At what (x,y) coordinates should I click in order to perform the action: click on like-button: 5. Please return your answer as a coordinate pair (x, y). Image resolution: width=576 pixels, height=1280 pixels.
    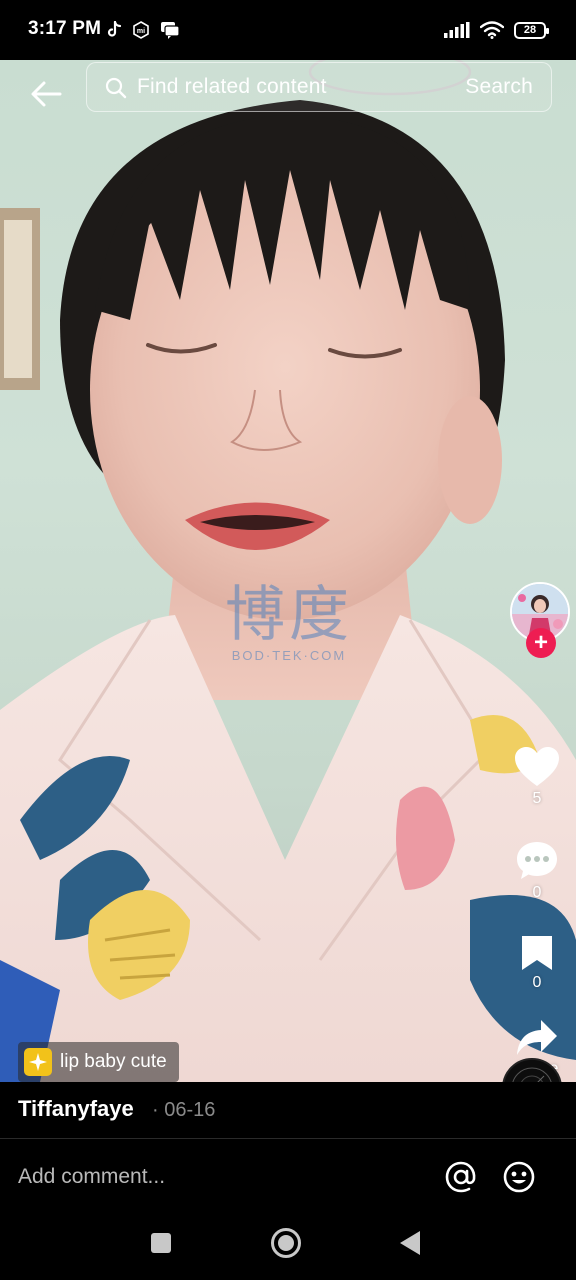
    Looking at the image, I should click on (537, 777).